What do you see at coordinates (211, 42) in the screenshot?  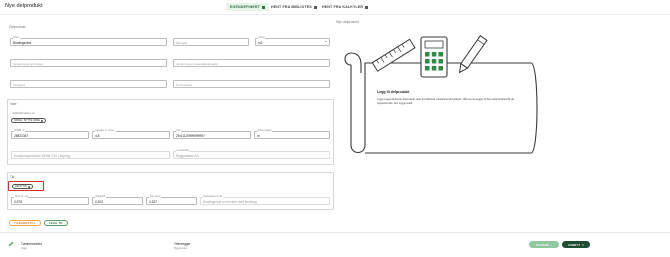 I see `mengde-field: Mengde` at bounding box center [211, 42].